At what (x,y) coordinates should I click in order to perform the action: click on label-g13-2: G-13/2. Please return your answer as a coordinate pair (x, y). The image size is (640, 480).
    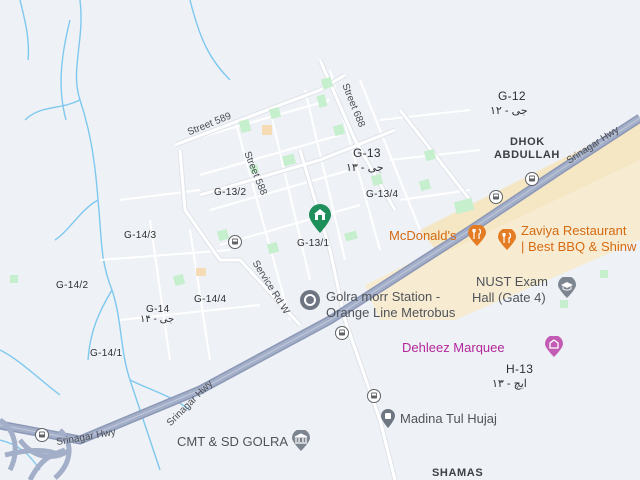
    Looking at the image, I should click on (230, 192).